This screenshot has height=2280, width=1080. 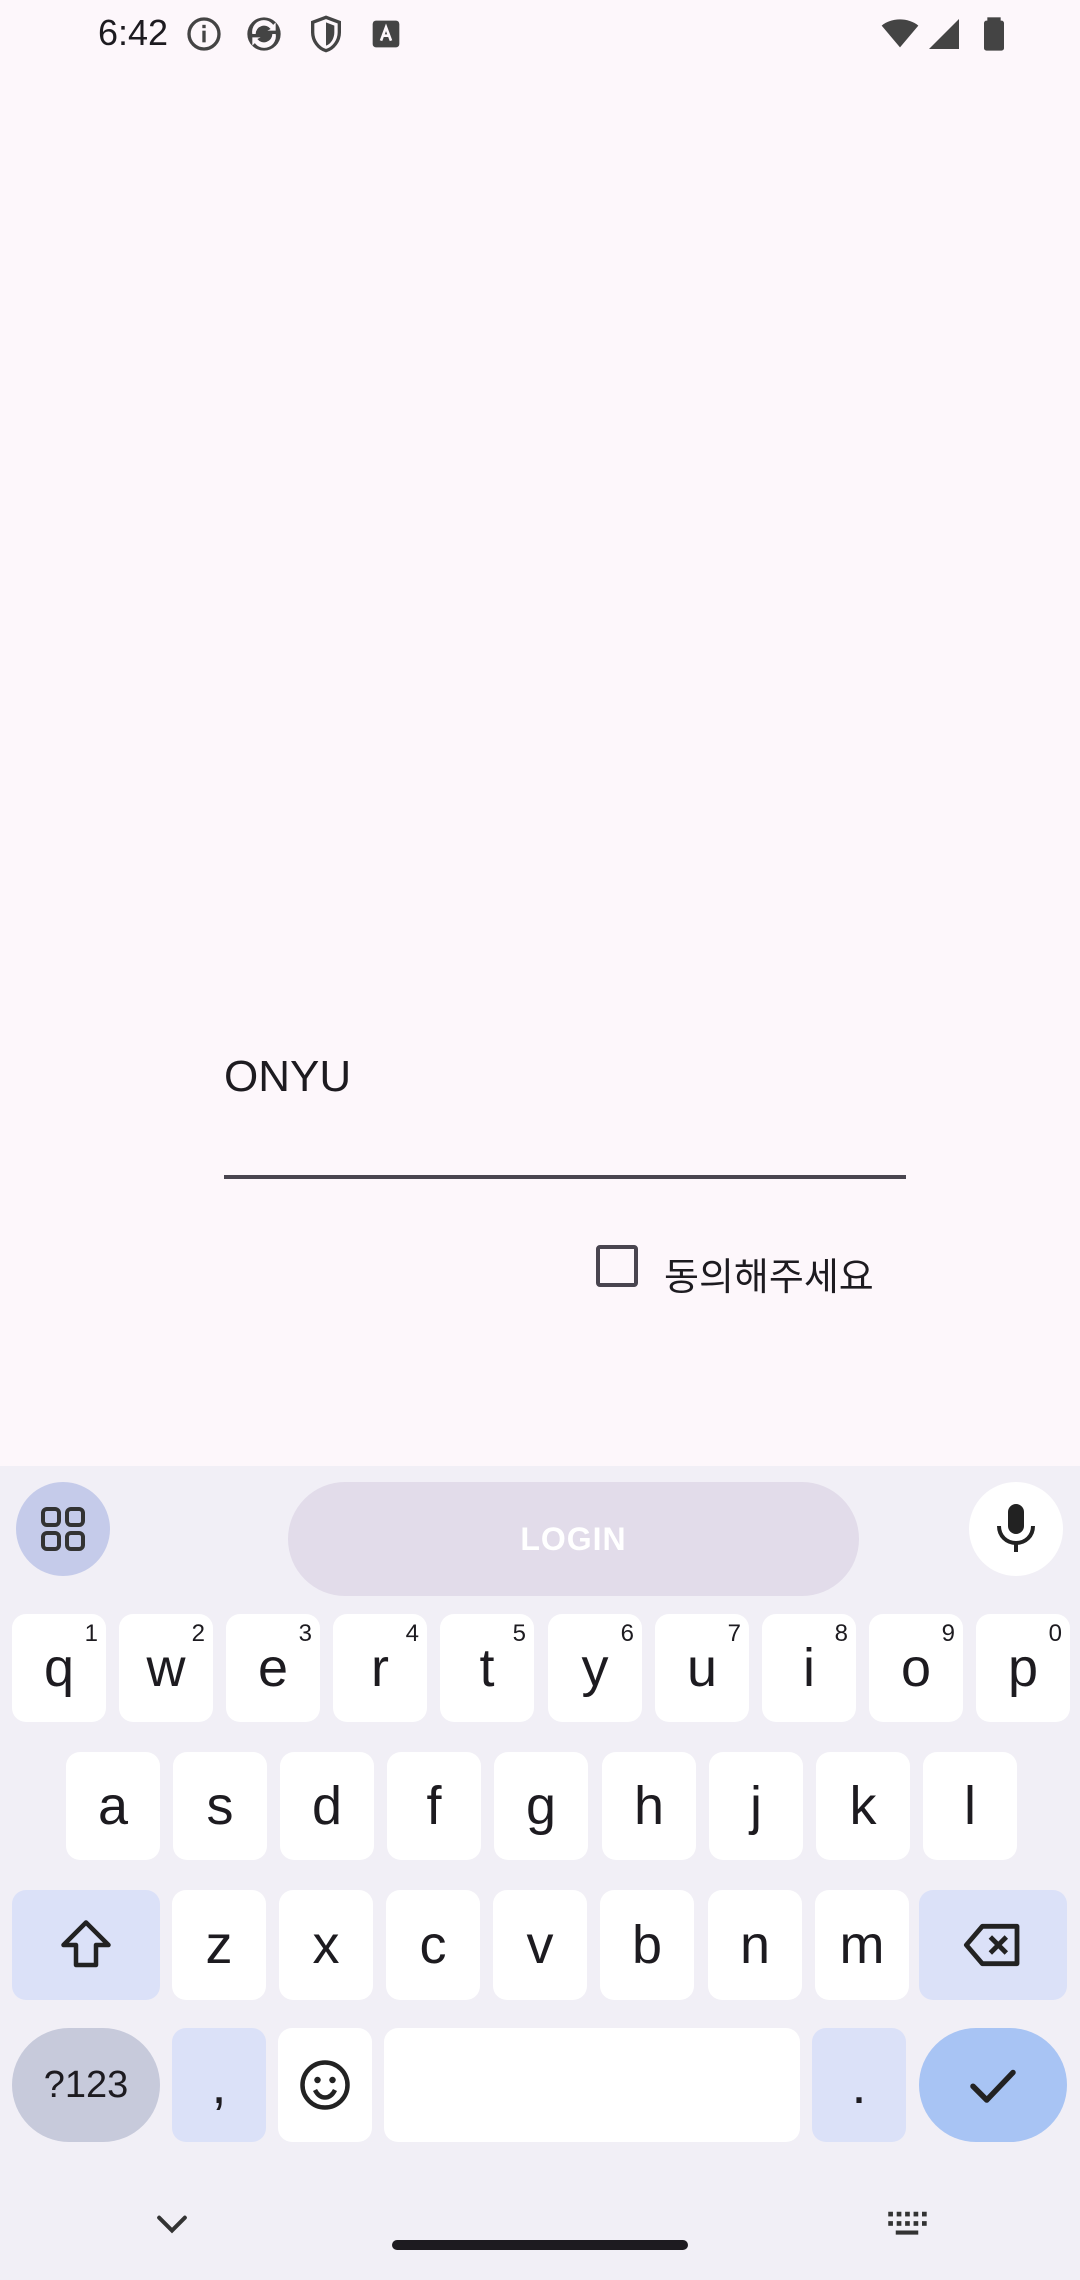 I want to click on shift-key, so click(x=86, y=1945).